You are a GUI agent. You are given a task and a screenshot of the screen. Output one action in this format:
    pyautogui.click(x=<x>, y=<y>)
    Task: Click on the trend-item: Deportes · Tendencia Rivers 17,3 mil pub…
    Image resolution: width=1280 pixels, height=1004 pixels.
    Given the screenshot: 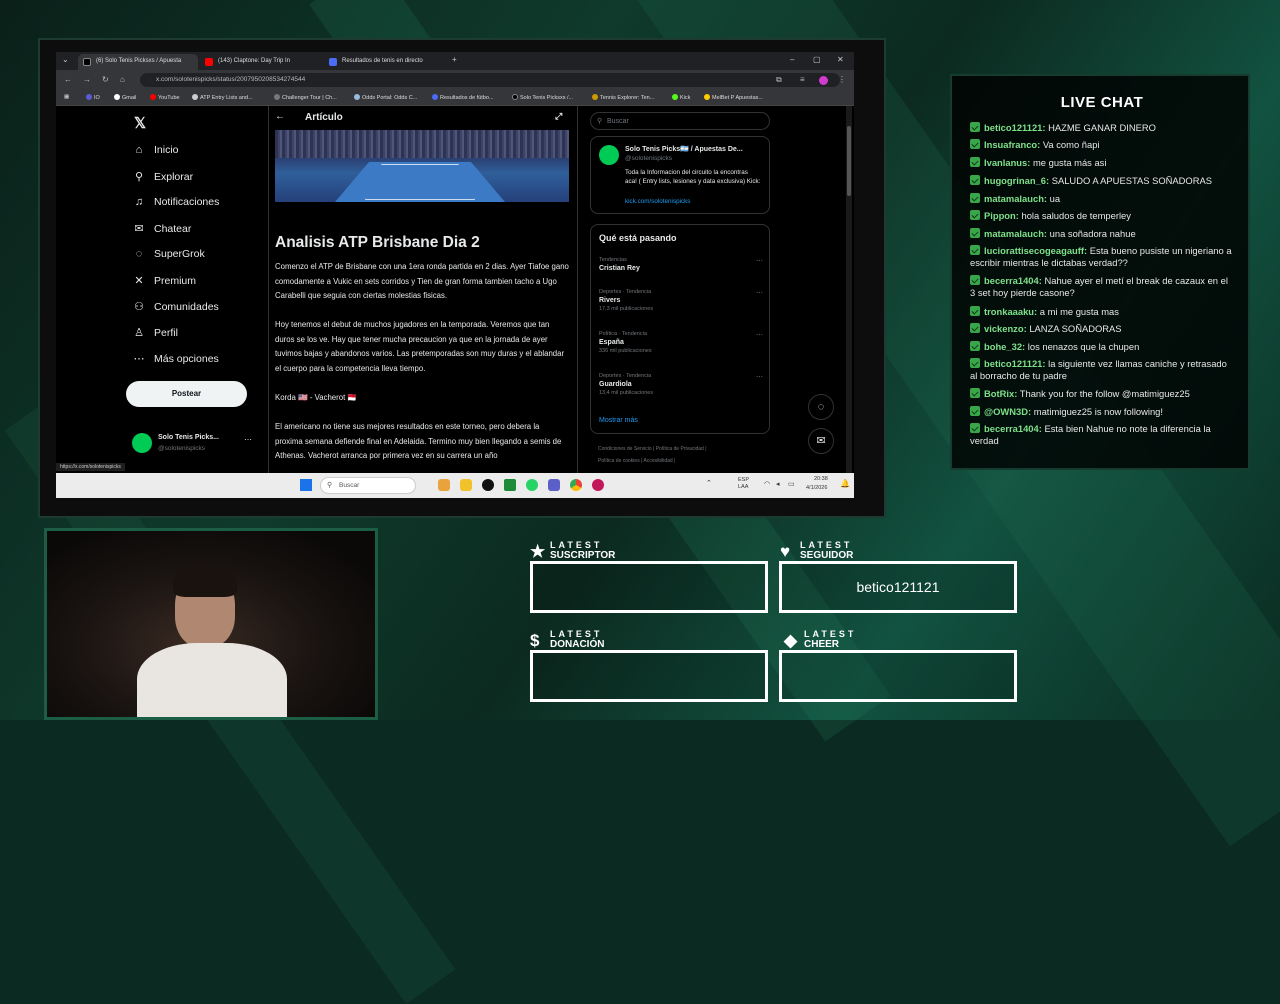 What is the action you would take?
    pyautogui.click(x=681, y=300)
    